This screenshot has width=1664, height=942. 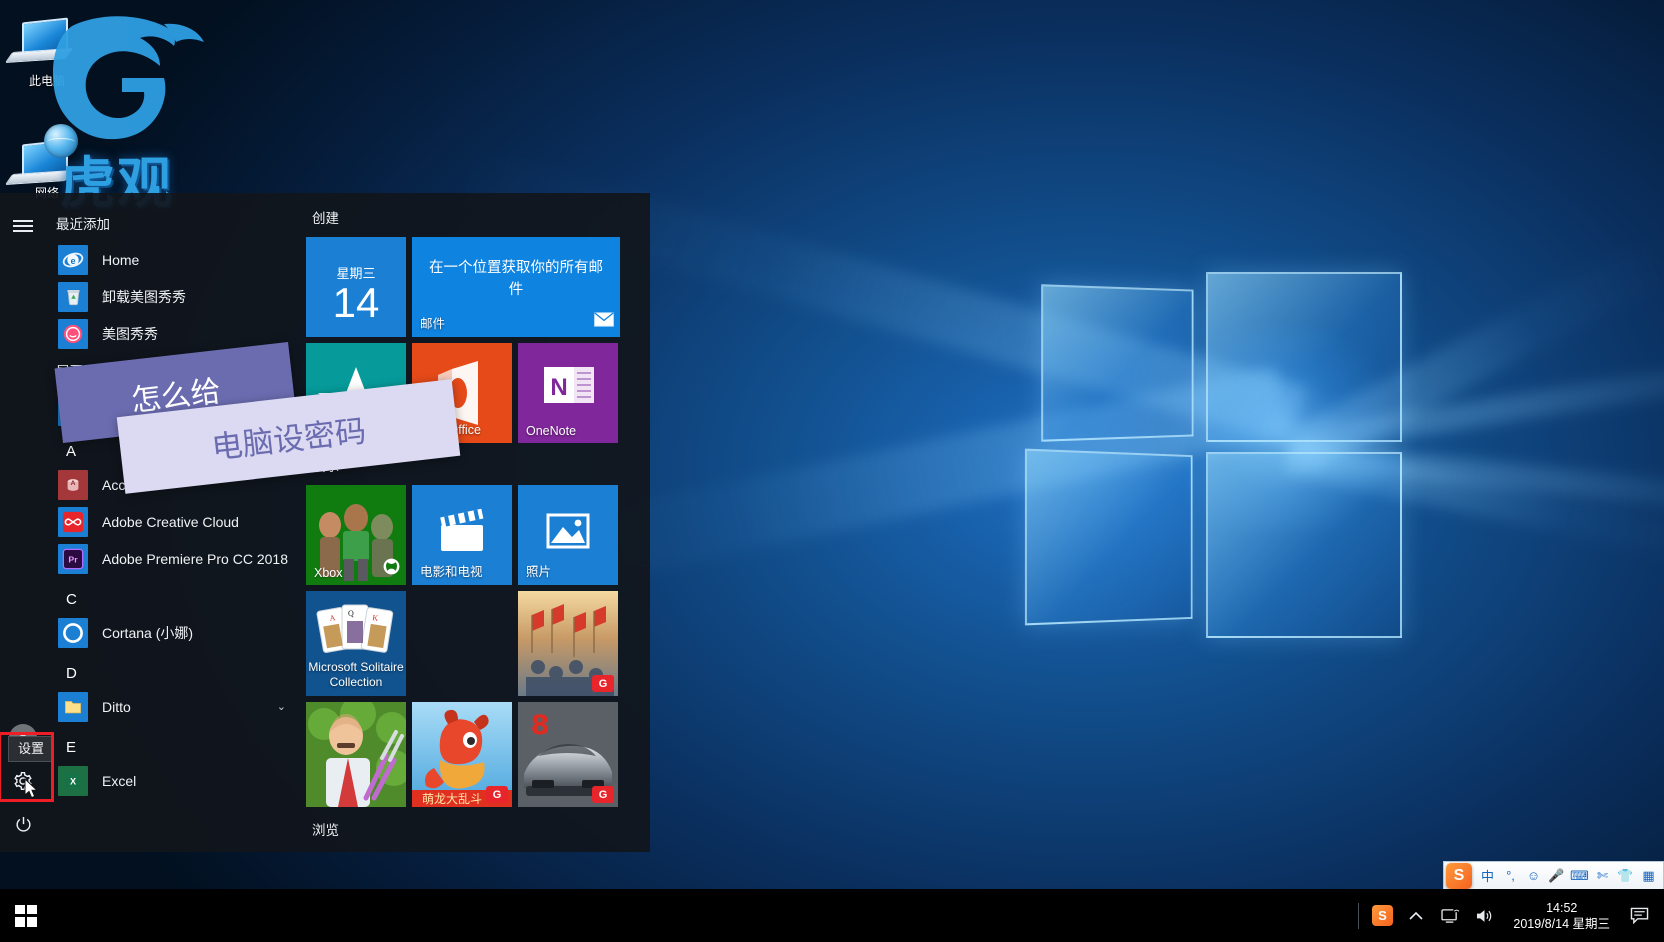 I want to click on xbox-tile: Xbox, so click(x=356, y=535).